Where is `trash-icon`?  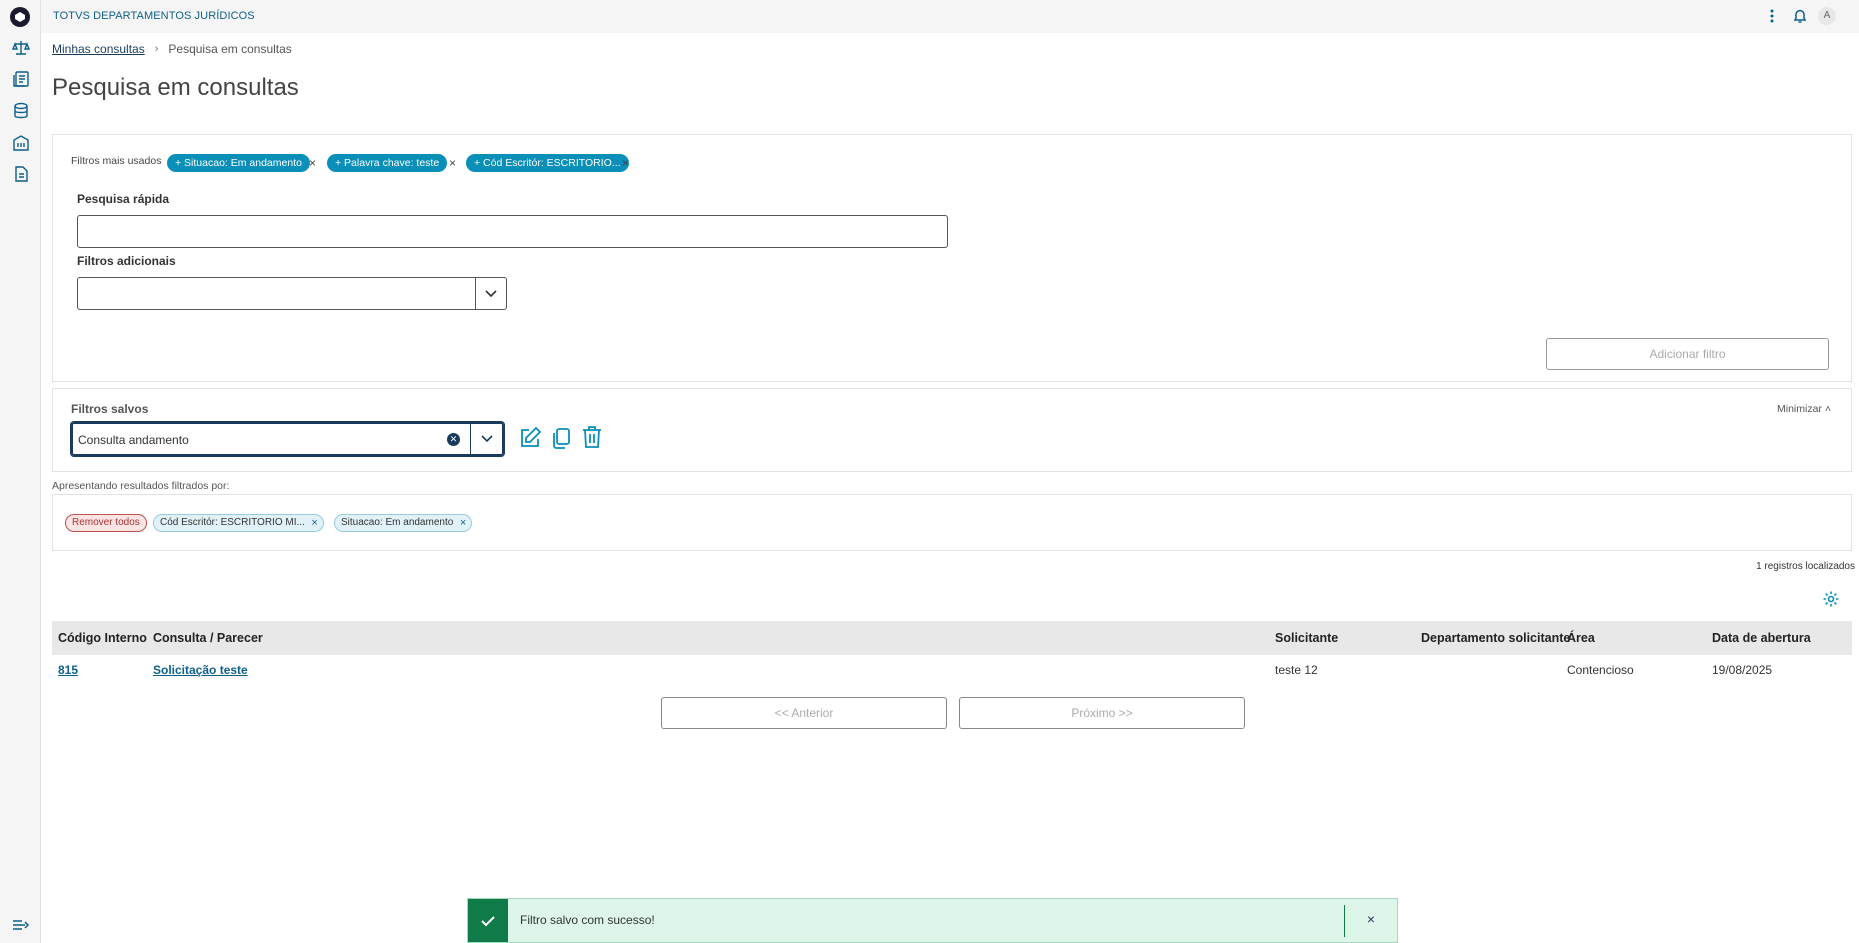 trash-icon is located at coordinates (592, 437).